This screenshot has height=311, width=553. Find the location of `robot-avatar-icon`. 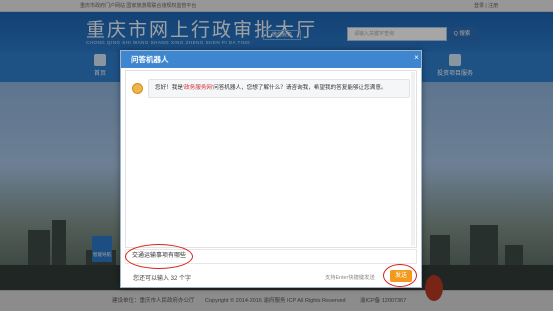

robot-avatar-icon is located at coordinates (137, 88).